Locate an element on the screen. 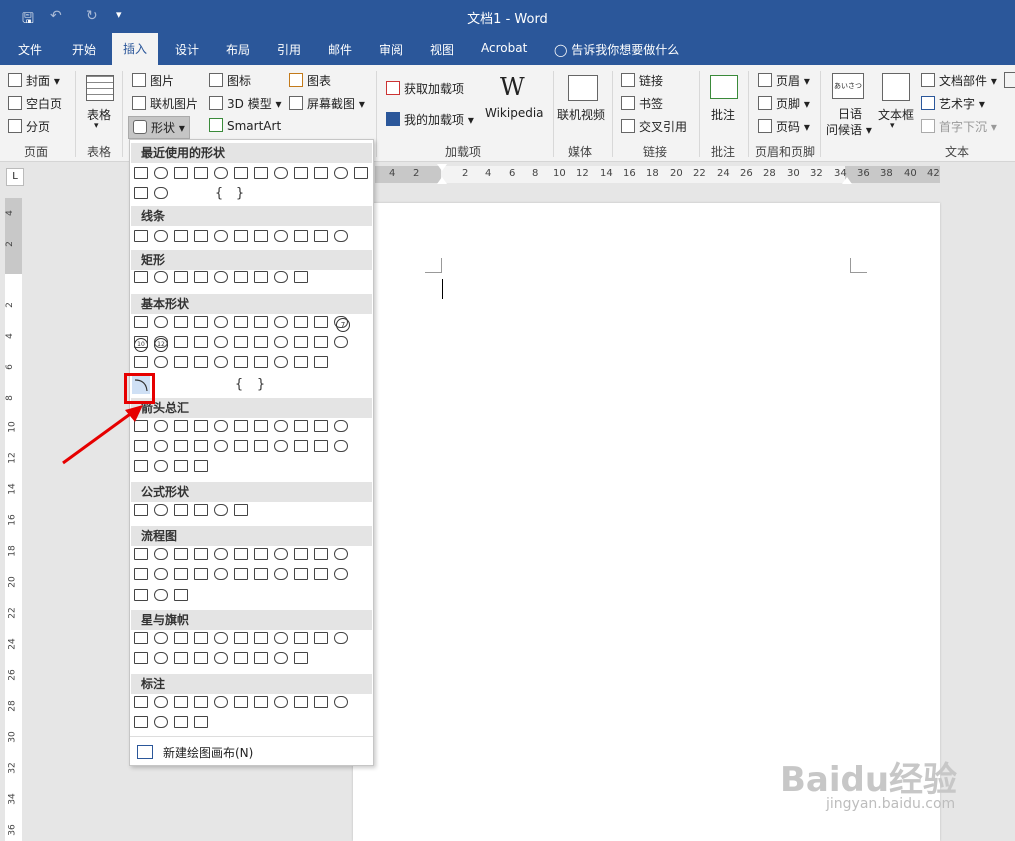  page-break-button: 分页 is located at coordinates (29, 126).